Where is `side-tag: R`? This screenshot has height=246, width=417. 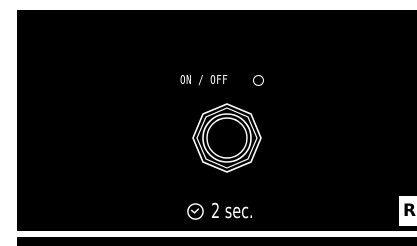 side-tag: R is located at coordinates (407, 211).